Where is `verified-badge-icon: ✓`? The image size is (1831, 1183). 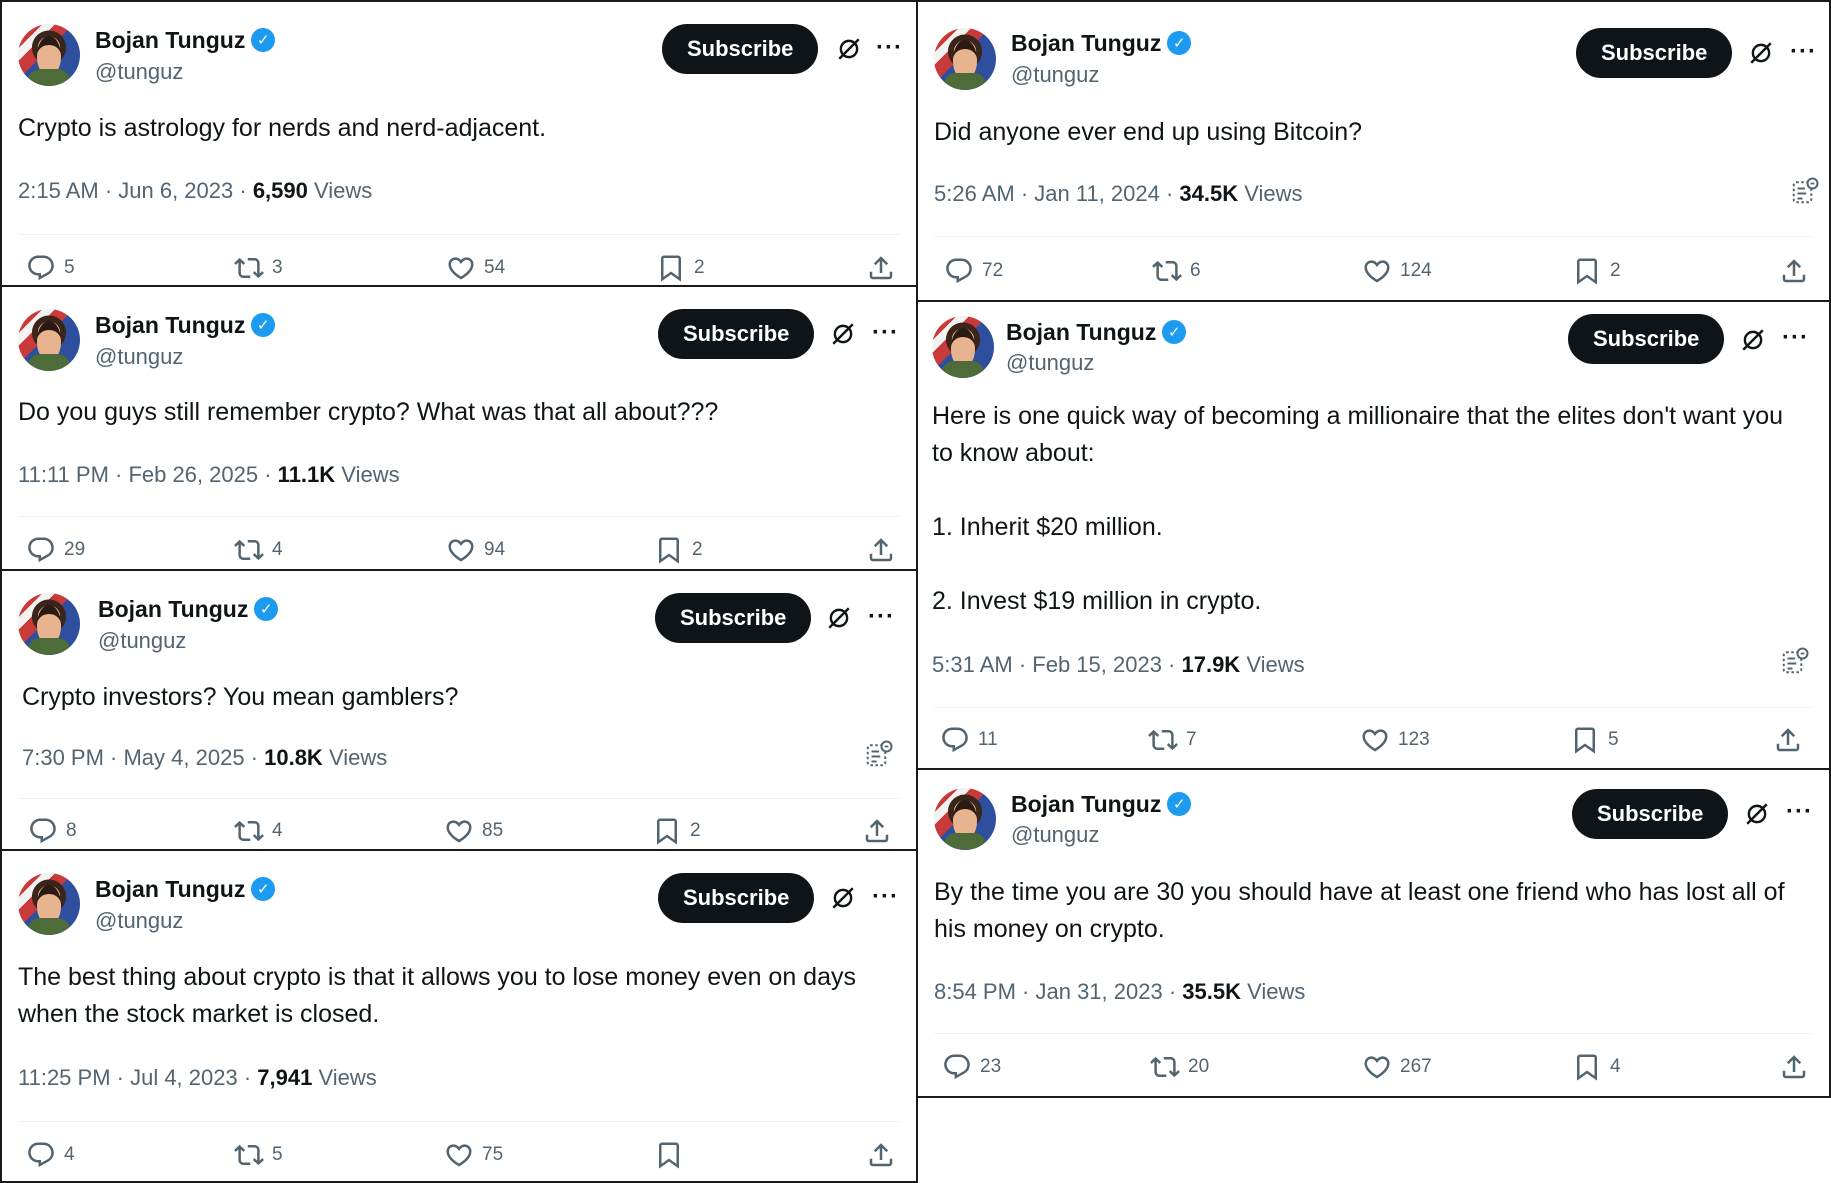 verified-badge-icon: ✓ is located at coordinates (266, 609).